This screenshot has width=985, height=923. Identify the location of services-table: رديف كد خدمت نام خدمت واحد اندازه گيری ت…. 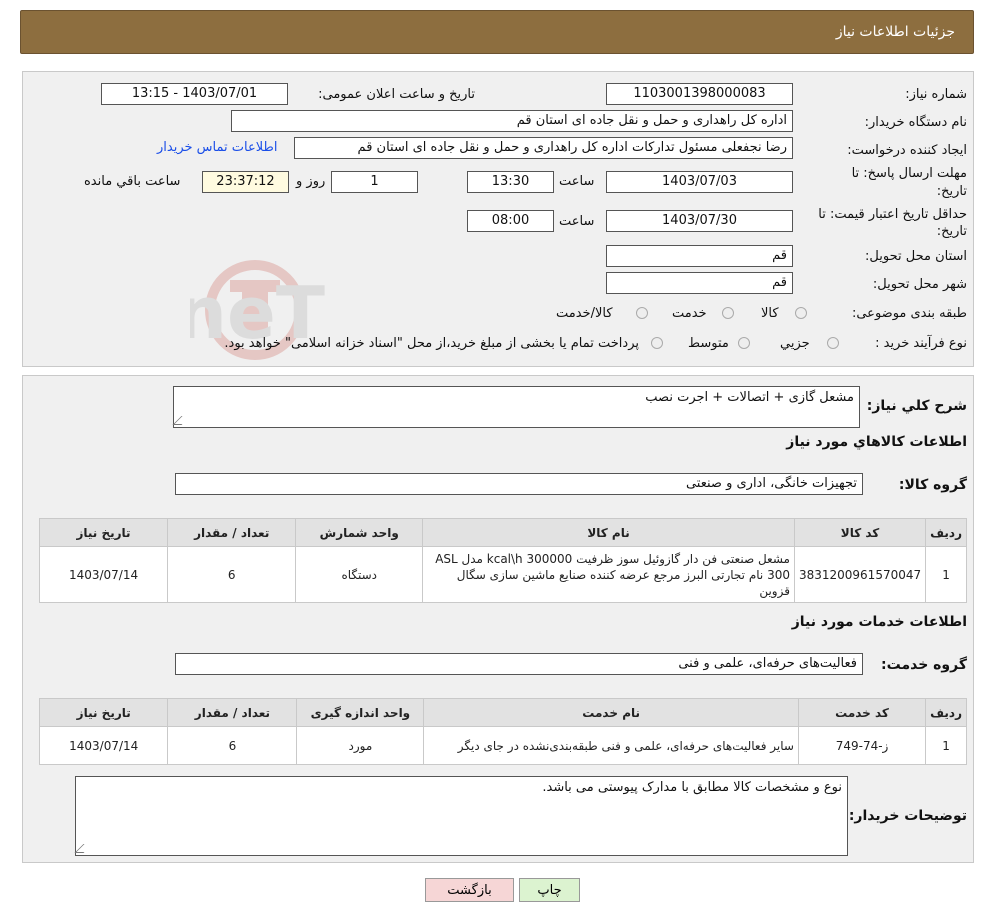
(502, 731).